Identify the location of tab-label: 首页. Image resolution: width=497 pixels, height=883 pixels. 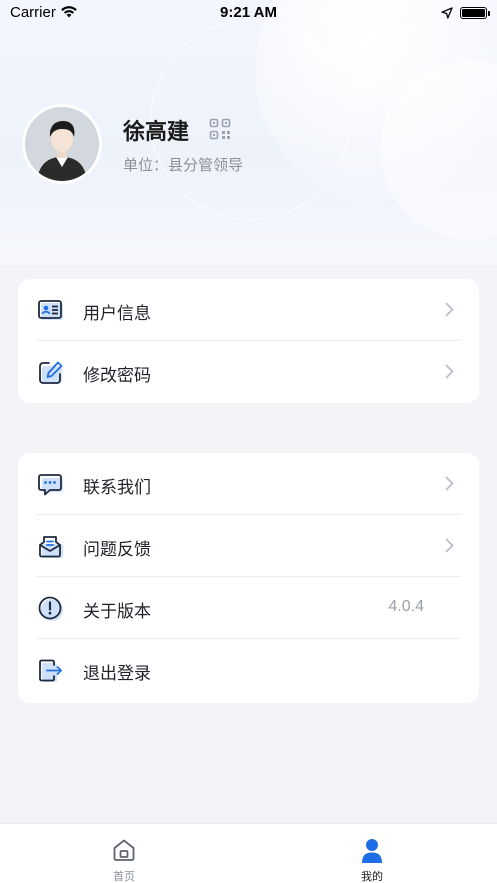
(124, 876).